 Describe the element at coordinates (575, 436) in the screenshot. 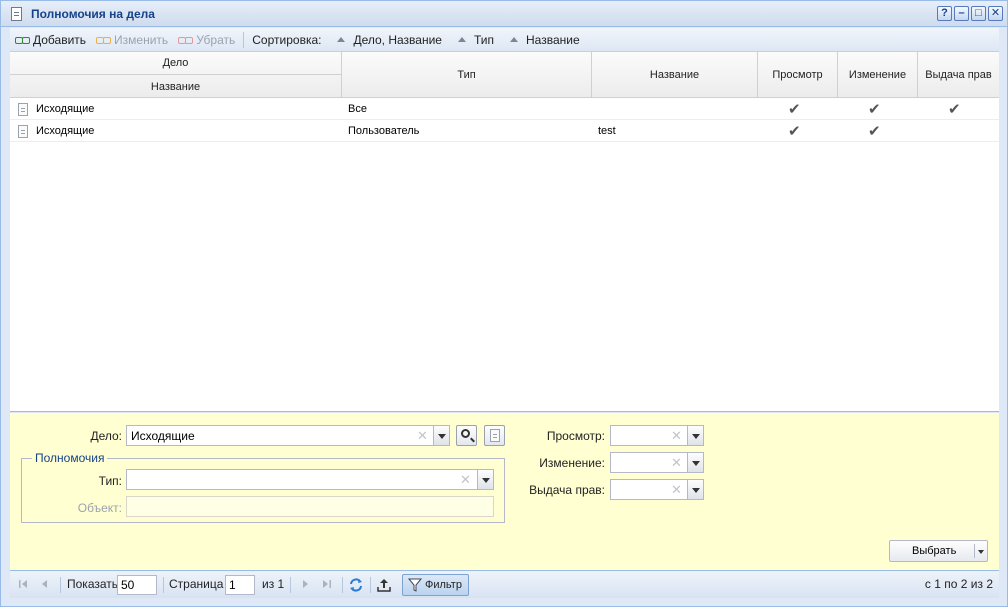

I see `view-label: Просмотр:` at that location.